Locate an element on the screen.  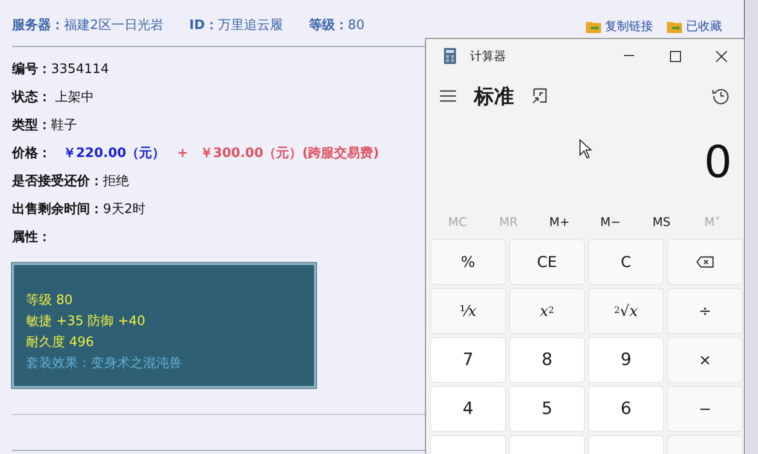
header-value: 80 is located at coordinates (356, 25).